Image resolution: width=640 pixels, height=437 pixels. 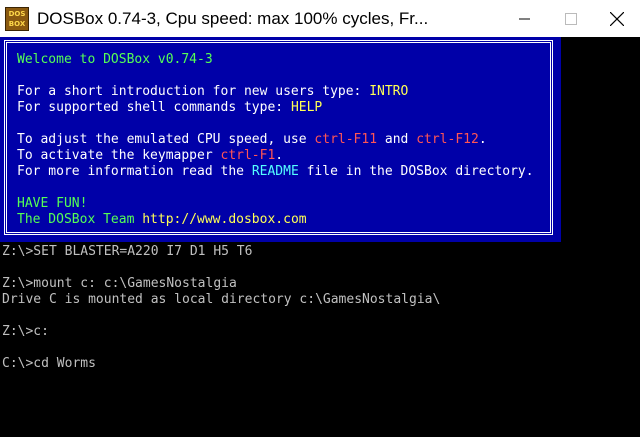 I want to click on dosbox-app-icon: DOS BOX, so click(x=17, y=18).